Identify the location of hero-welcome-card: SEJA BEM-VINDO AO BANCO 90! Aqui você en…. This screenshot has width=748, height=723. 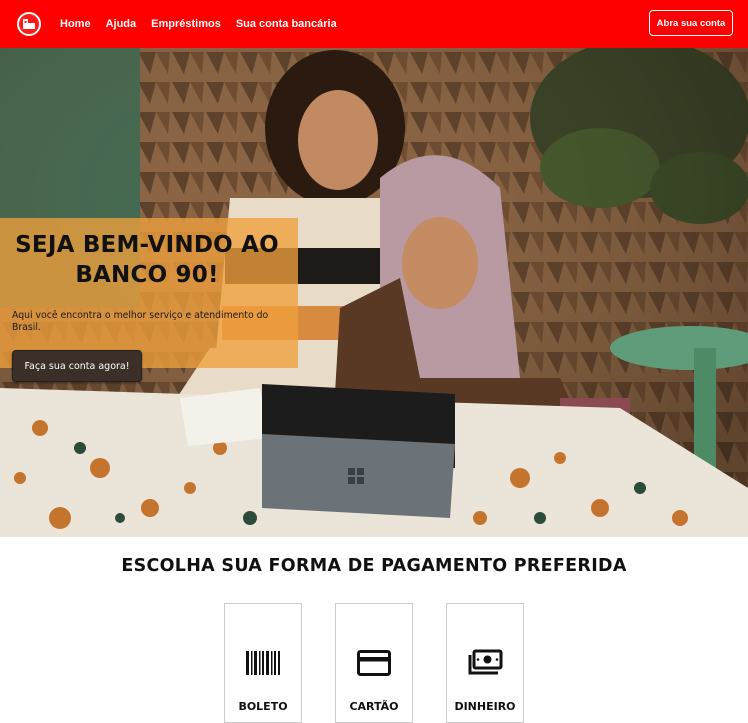
(149, 300).